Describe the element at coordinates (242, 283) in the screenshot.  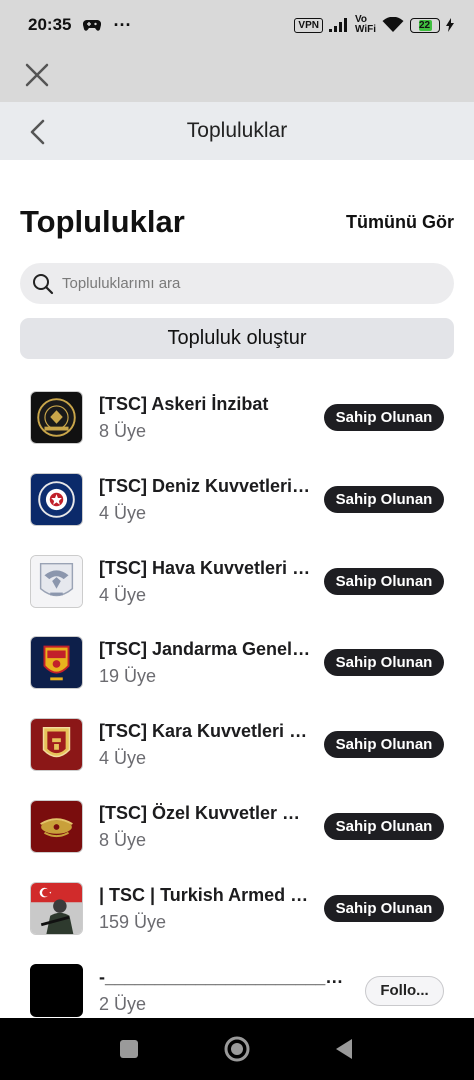
I see `search-input` at that location.